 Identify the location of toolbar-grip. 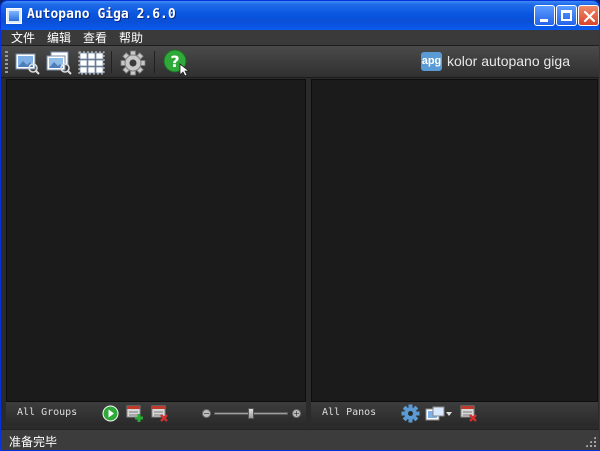
(6, 63).